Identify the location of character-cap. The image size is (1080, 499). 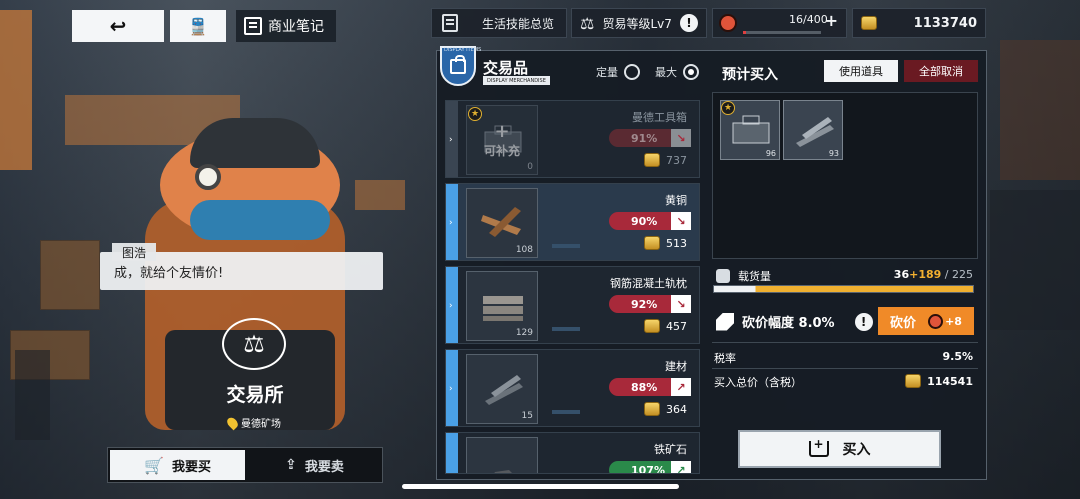
(255, 143).